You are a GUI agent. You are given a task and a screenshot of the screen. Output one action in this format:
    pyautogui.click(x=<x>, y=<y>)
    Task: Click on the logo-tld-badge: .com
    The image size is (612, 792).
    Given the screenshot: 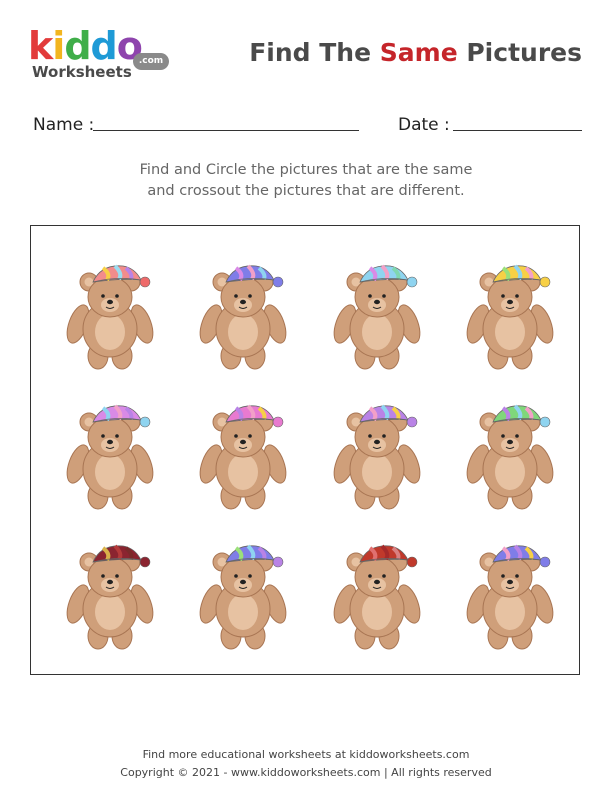 What is the action you would take?
    pyautogui.click(x=151, y=61)
    